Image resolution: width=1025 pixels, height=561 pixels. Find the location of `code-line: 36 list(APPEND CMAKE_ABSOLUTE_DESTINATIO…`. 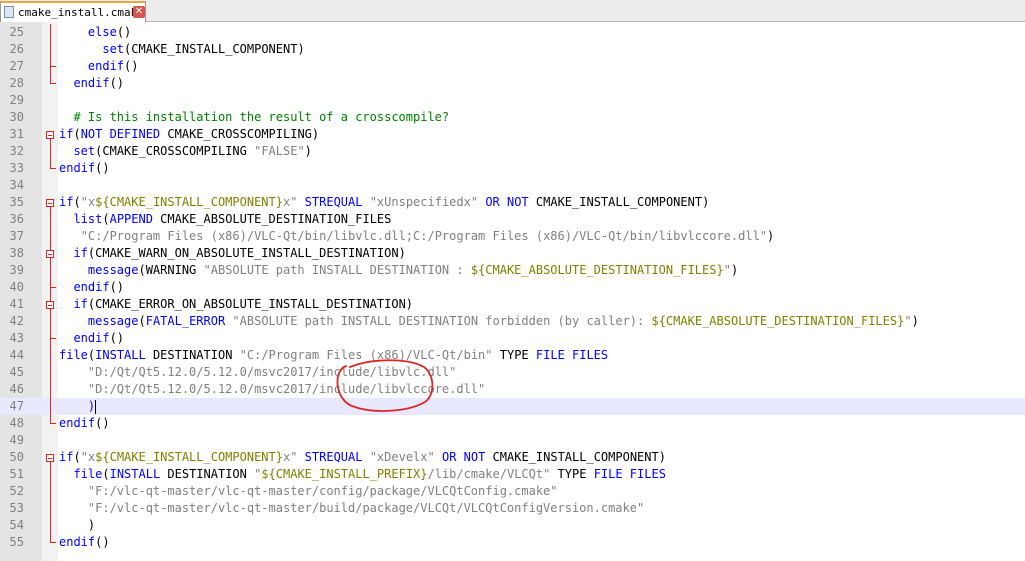

code-line: 36 list(APPEND CMAKE_ABSOLUTE_DESTINATIO… is located at coordinates (512, 219).